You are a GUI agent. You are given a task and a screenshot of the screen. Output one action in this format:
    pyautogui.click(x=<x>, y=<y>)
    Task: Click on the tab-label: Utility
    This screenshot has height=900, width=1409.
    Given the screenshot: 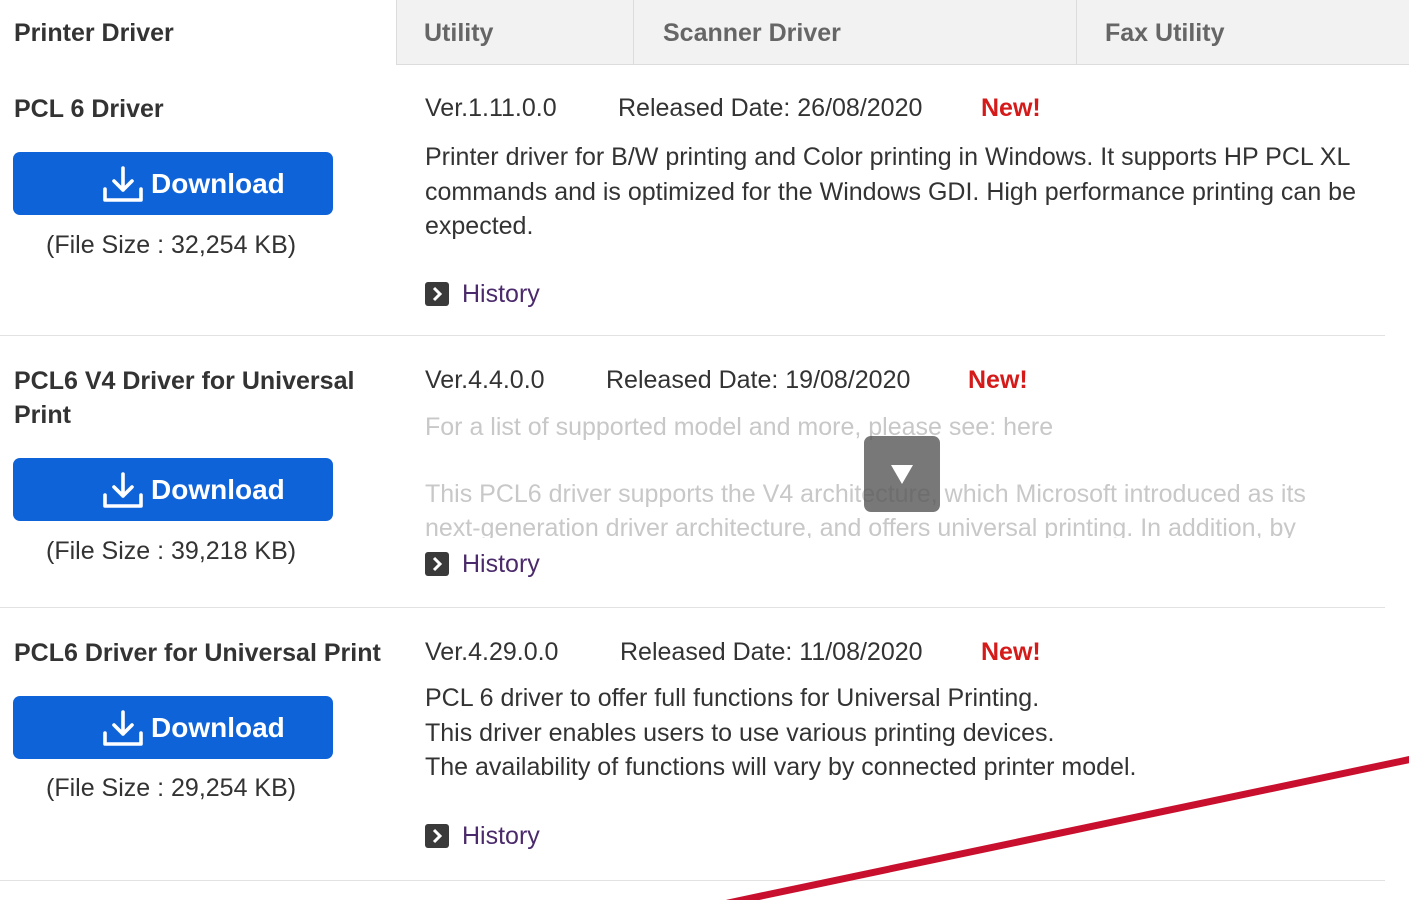 What is the action you would take?
    pyautogui.click(x=459, y=33)
    